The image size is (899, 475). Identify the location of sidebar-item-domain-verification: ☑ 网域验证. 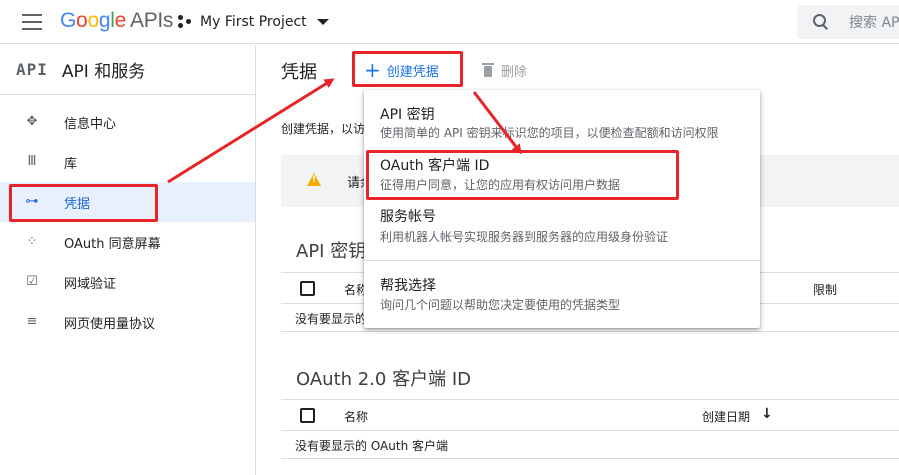
(127, 282).